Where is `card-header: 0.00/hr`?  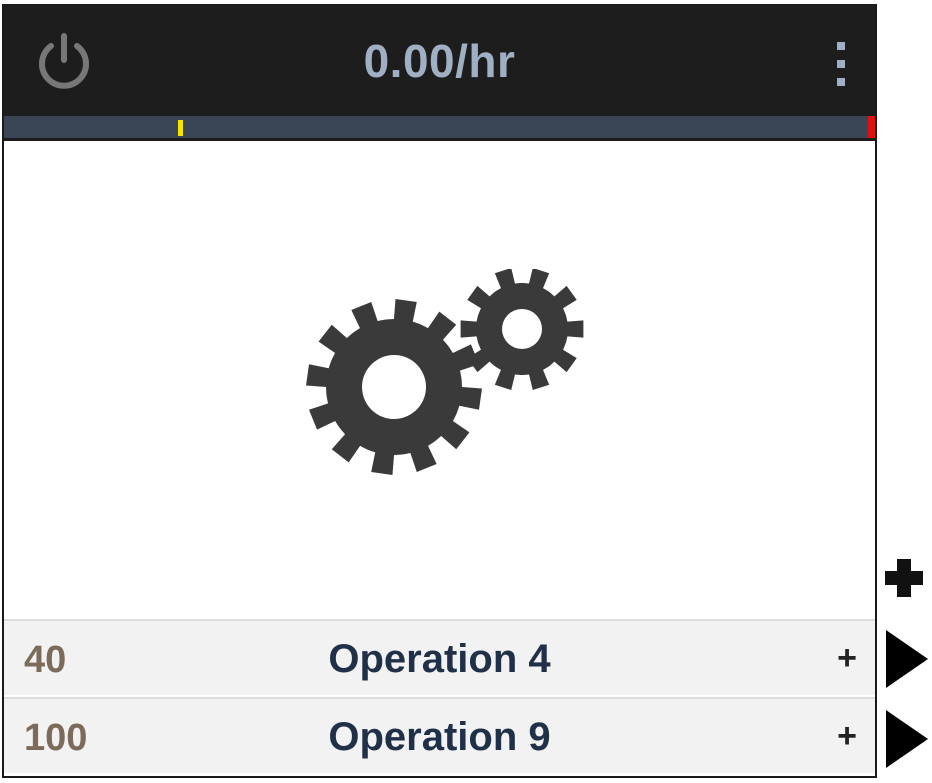
card-header: 0.00/hr is located at coordinates (439, 59).